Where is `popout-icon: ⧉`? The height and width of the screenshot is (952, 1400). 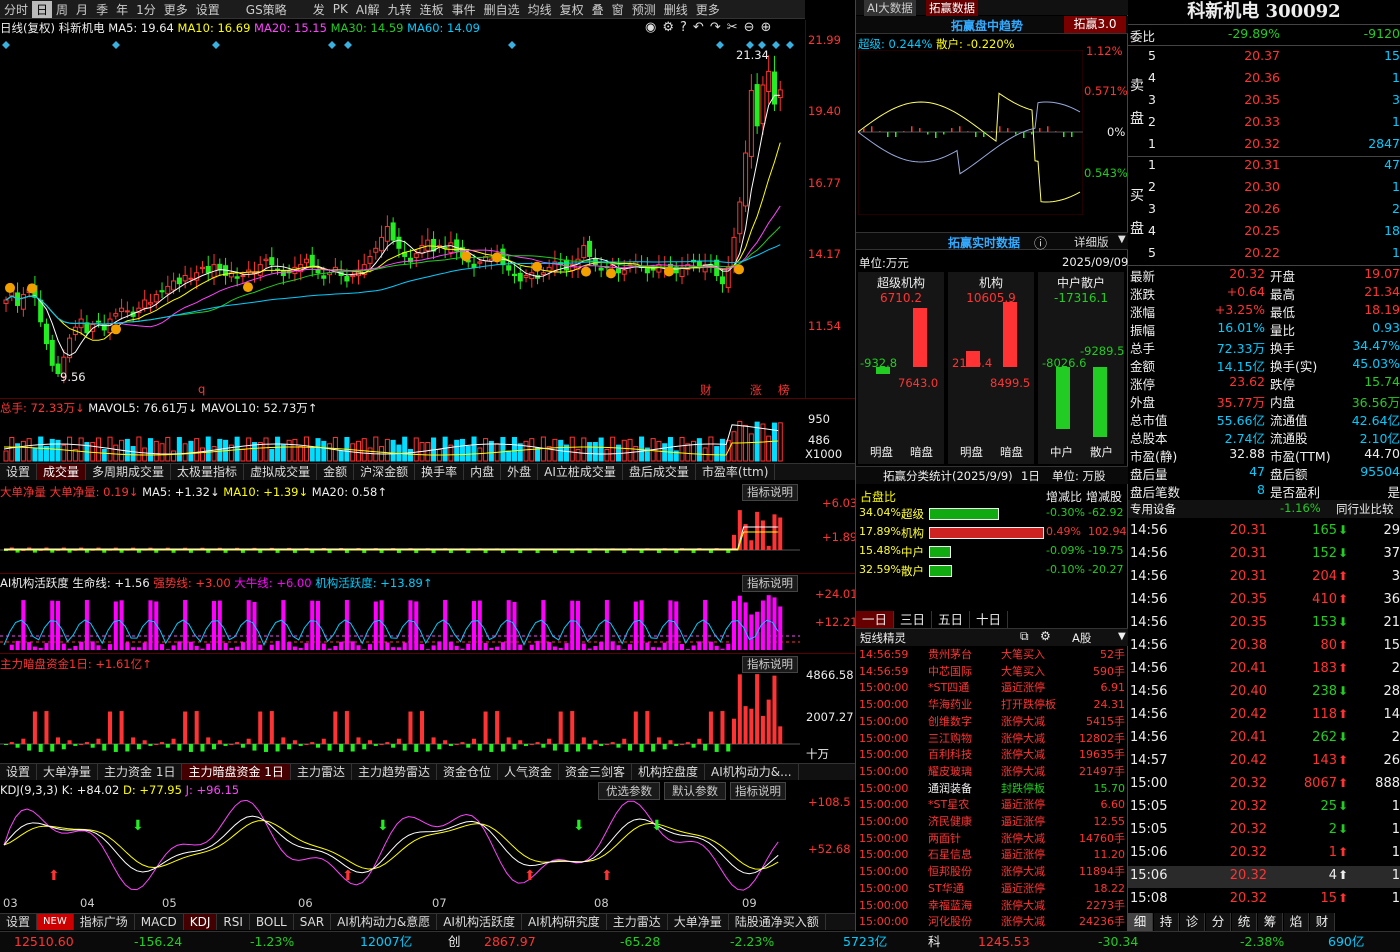 popout-icon: ⧉ is located at coordinates (1024, 636).